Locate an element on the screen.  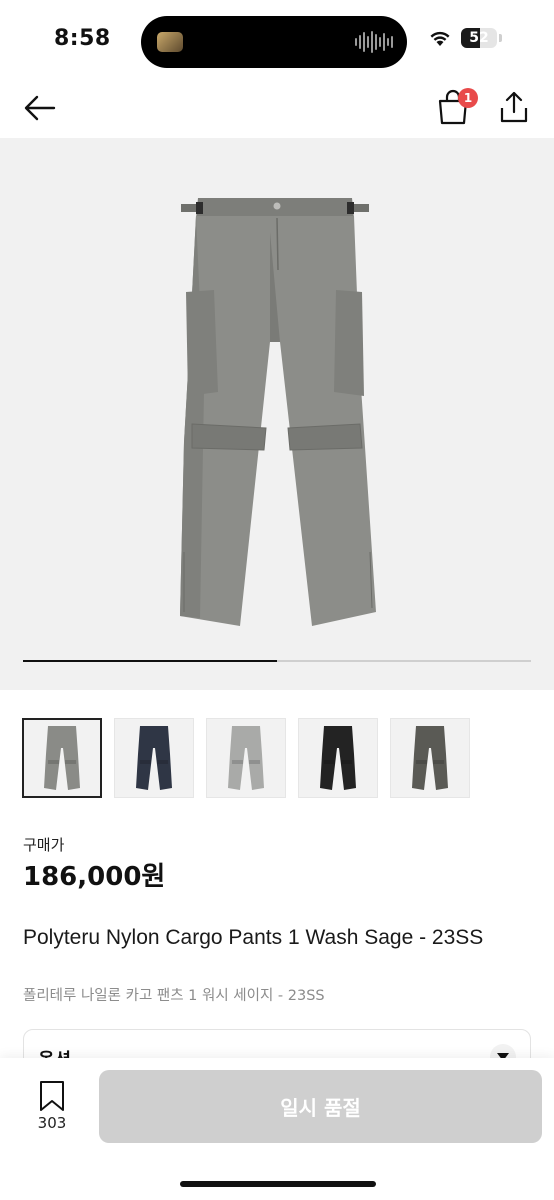
price: 186,000원 is located at coordinates (94, 877).